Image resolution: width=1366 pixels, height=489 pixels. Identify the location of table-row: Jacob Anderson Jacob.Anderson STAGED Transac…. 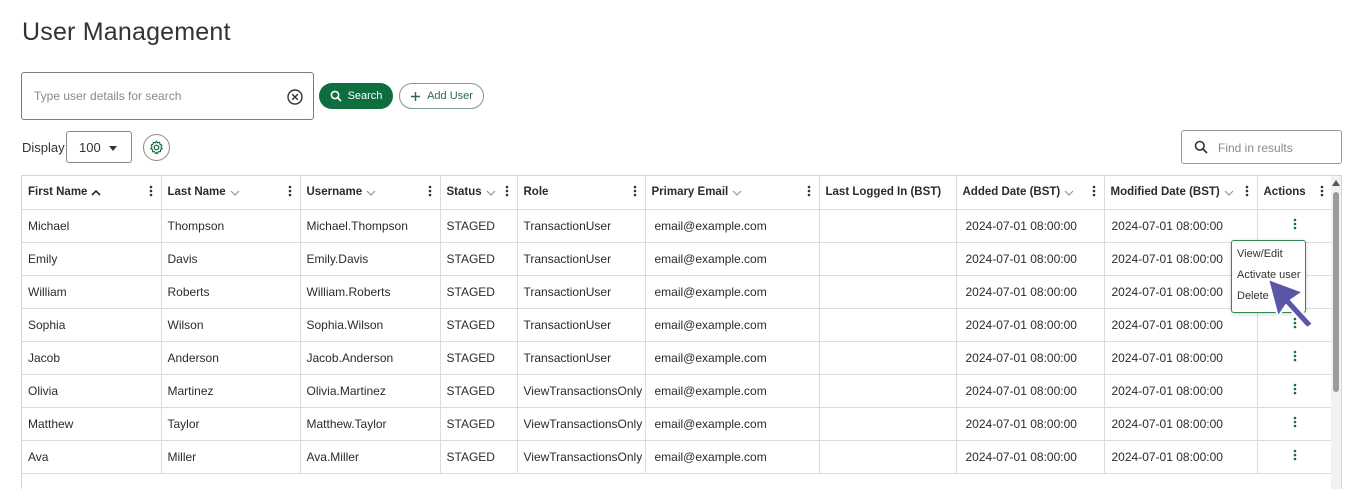
(677, 358).